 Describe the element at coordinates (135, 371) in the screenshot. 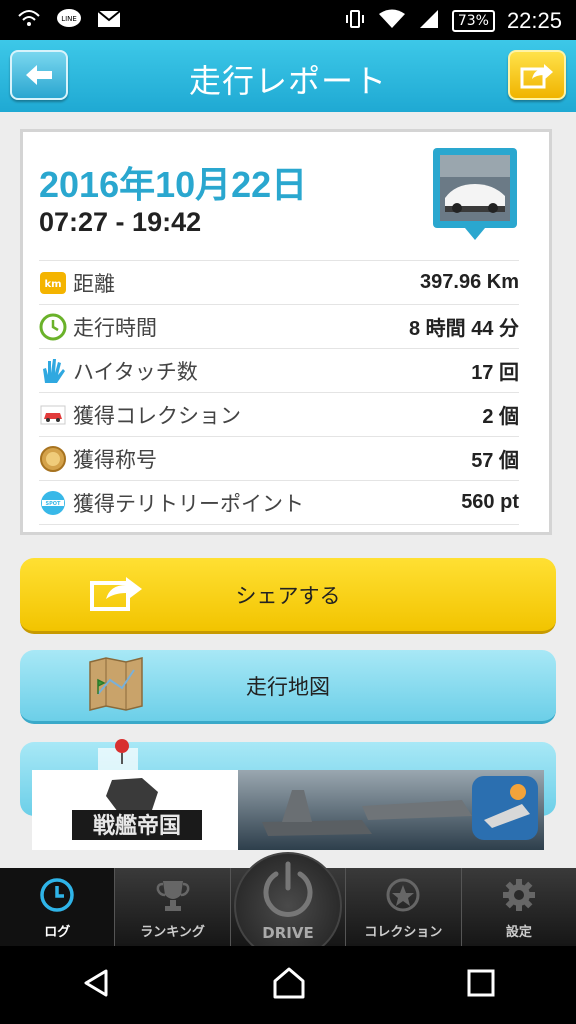

I see `stat-label: ハイタッチ数` at that location.